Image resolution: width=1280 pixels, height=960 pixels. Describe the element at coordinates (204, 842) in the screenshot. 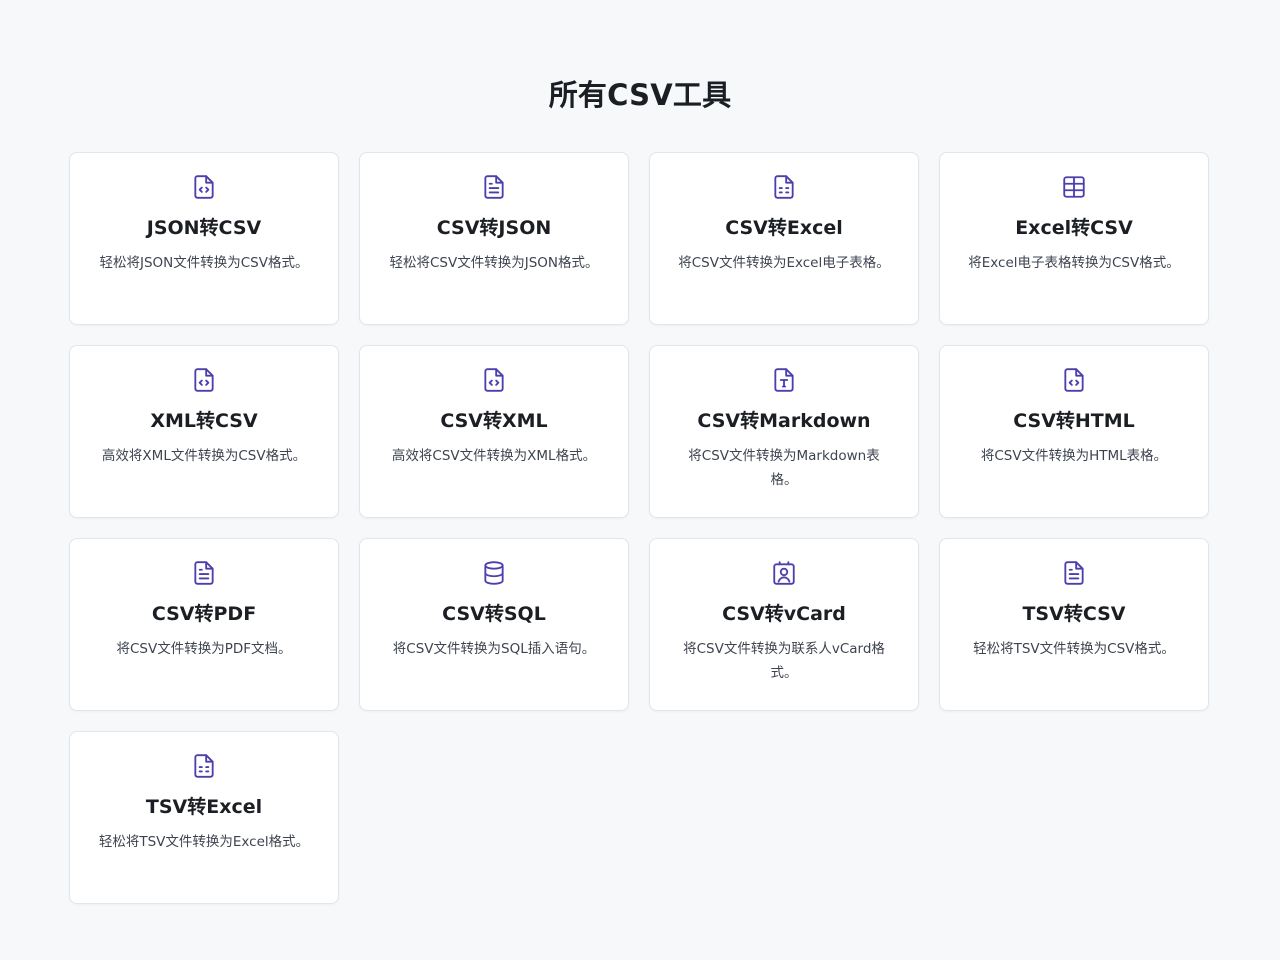

I see `tool-card-description: 轻松将TSV文件转换为Excel格式。` at that location.